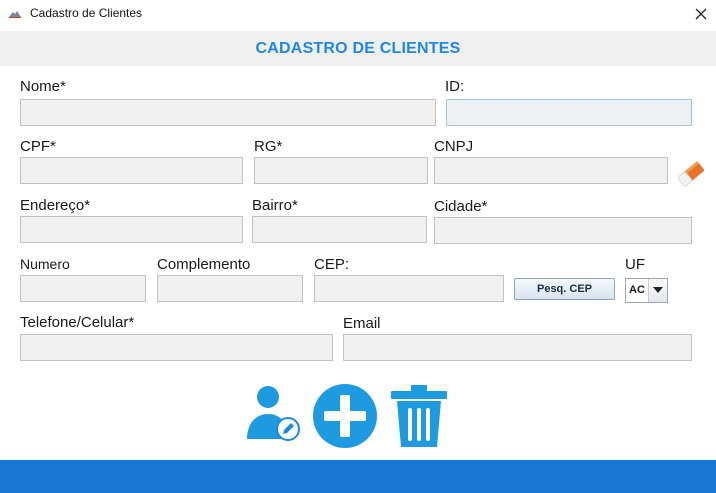 The height and width of the screenshot is (493, 716). Describe the element at coordinates (275, 205) in the screenshot. I see `bairro-label: Bairro*` at that location.